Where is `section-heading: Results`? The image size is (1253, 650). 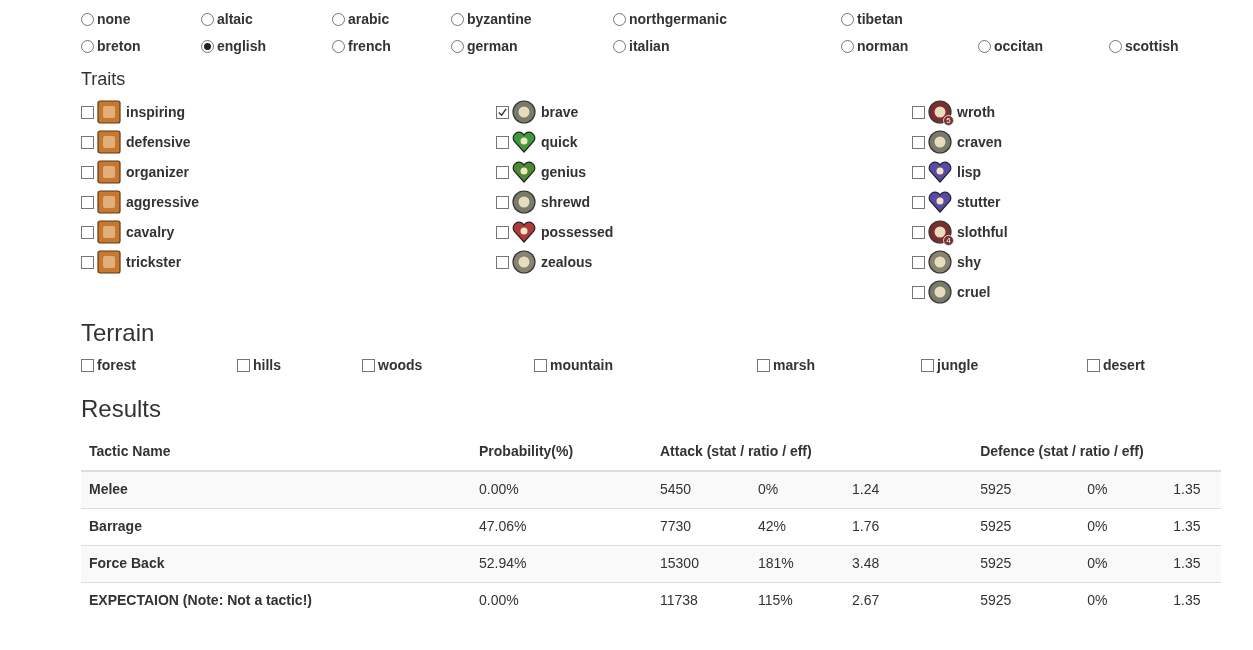
section-heading: Results is located at coordinates (122, 409).